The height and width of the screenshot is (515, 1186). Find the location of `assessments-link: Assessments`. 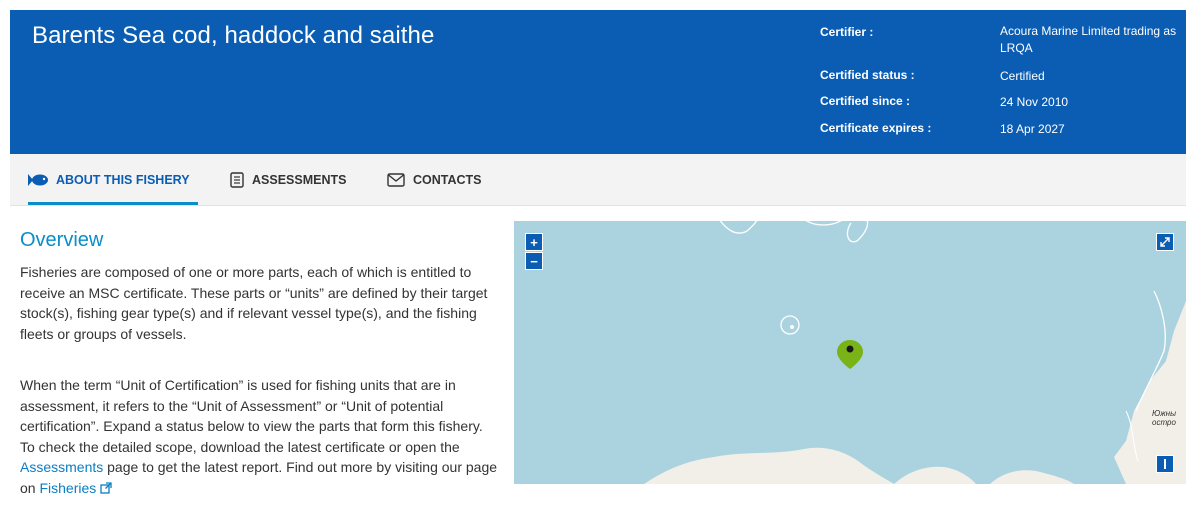

assessments-link: Assessments is located at coordinates (61, 467).